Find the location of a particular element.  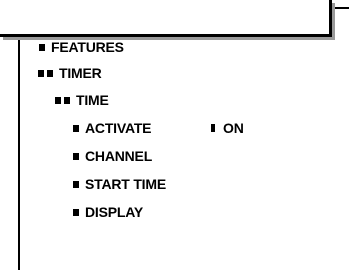

menu-item-label: ACTIVATE is located at coordinates (118, 128).